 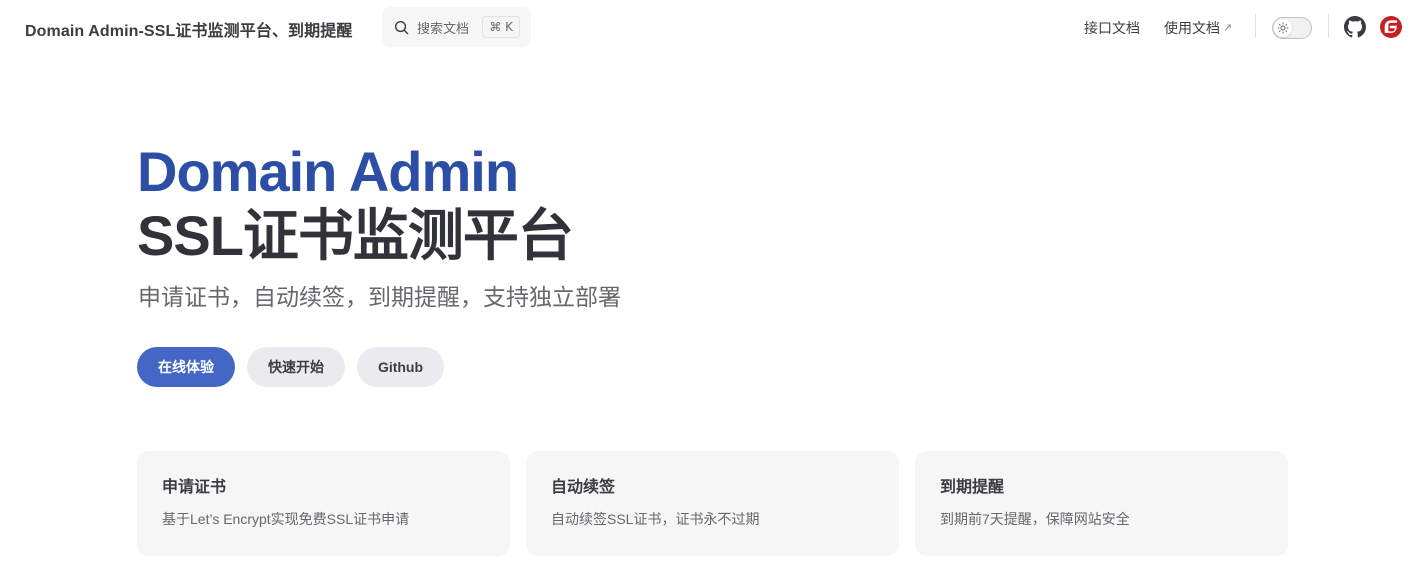 I want to click on nav-link-api-docs: 接口文档, so click(x=1112, y=28).